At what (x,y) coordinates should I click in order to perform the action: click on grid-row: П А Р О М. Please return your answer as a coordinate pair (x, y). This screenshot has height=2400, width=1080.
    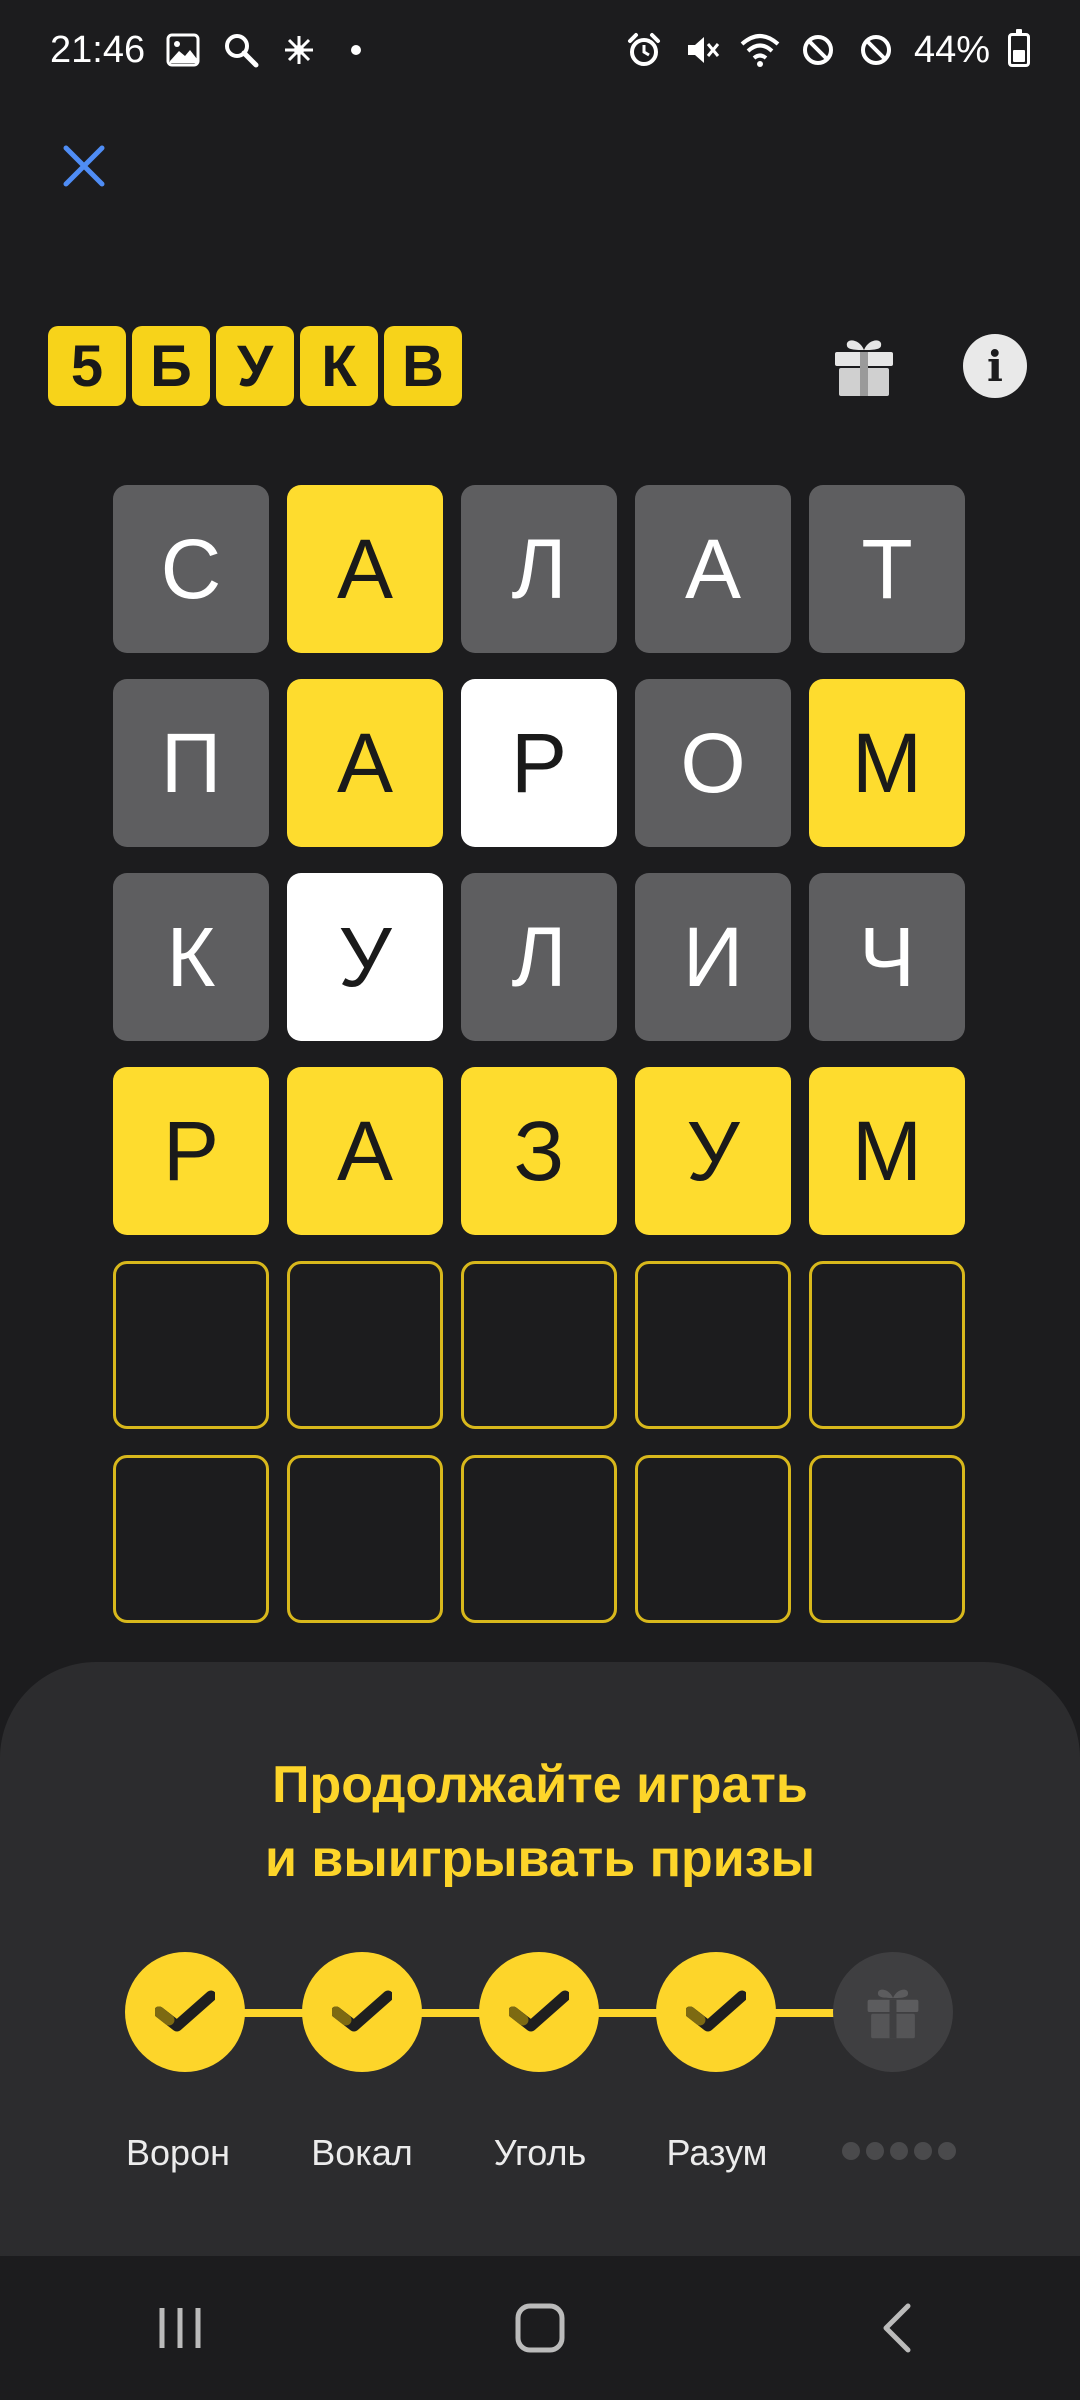
    Looking at the image, I should click on (540, 763).